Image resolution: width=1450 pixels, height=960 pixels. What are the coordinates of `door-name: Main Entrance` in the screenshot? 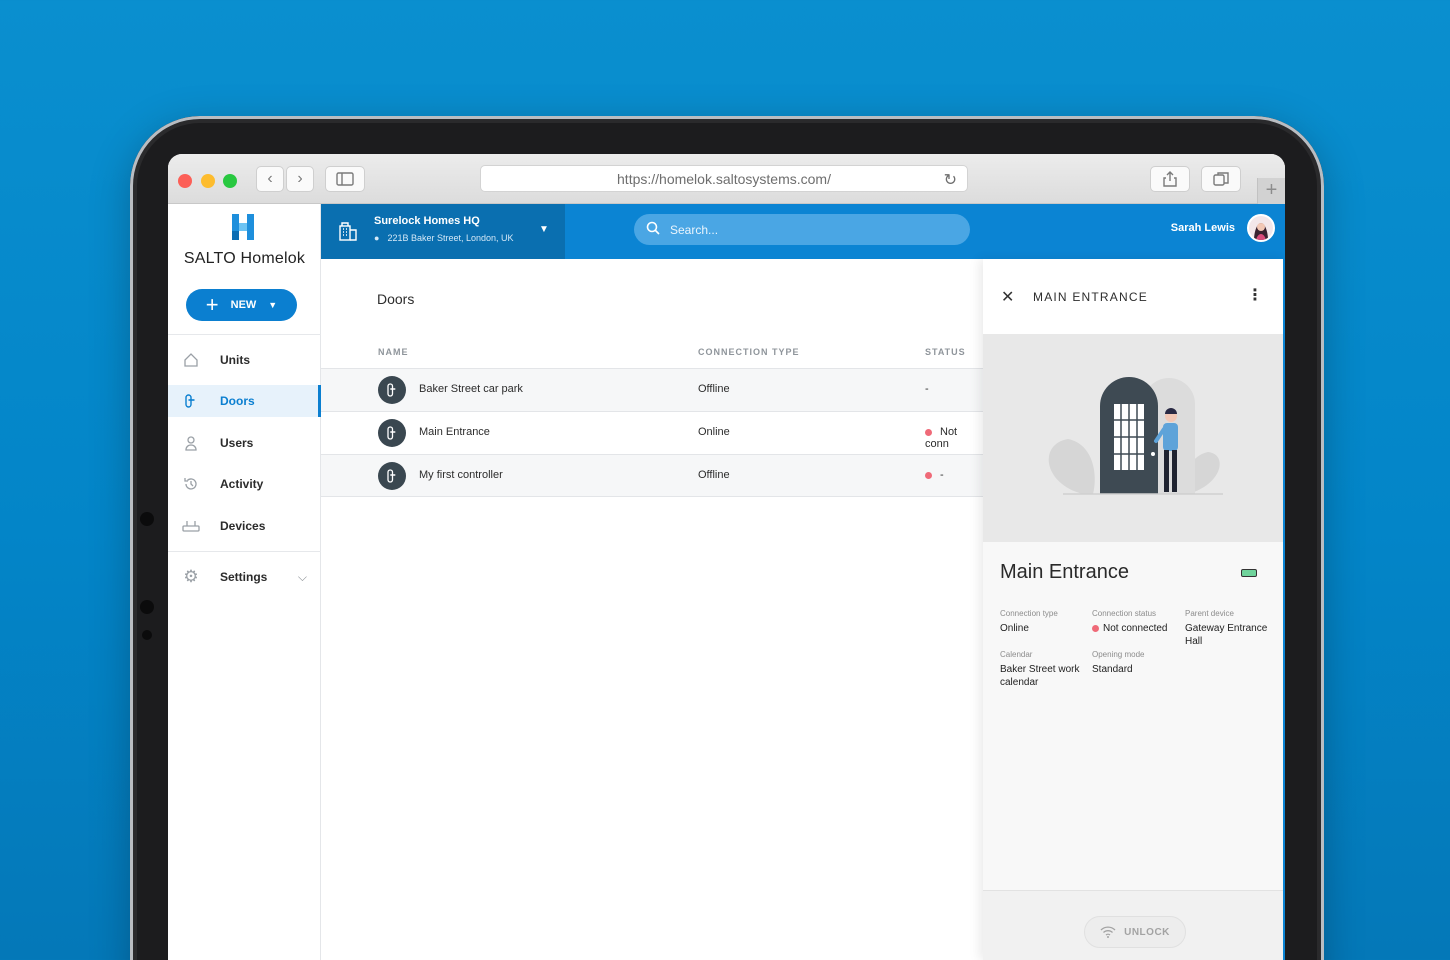 It's located at (454, 432).